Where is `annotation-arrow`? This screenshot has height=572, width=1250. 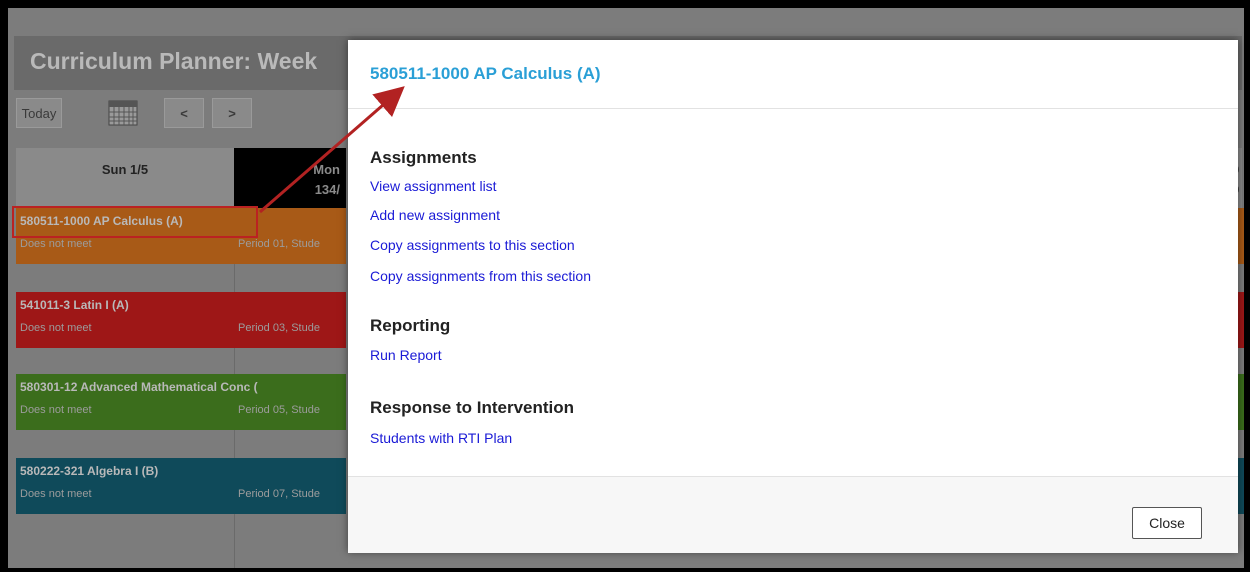
annotation-arrow is located at coordinates (332, 150).